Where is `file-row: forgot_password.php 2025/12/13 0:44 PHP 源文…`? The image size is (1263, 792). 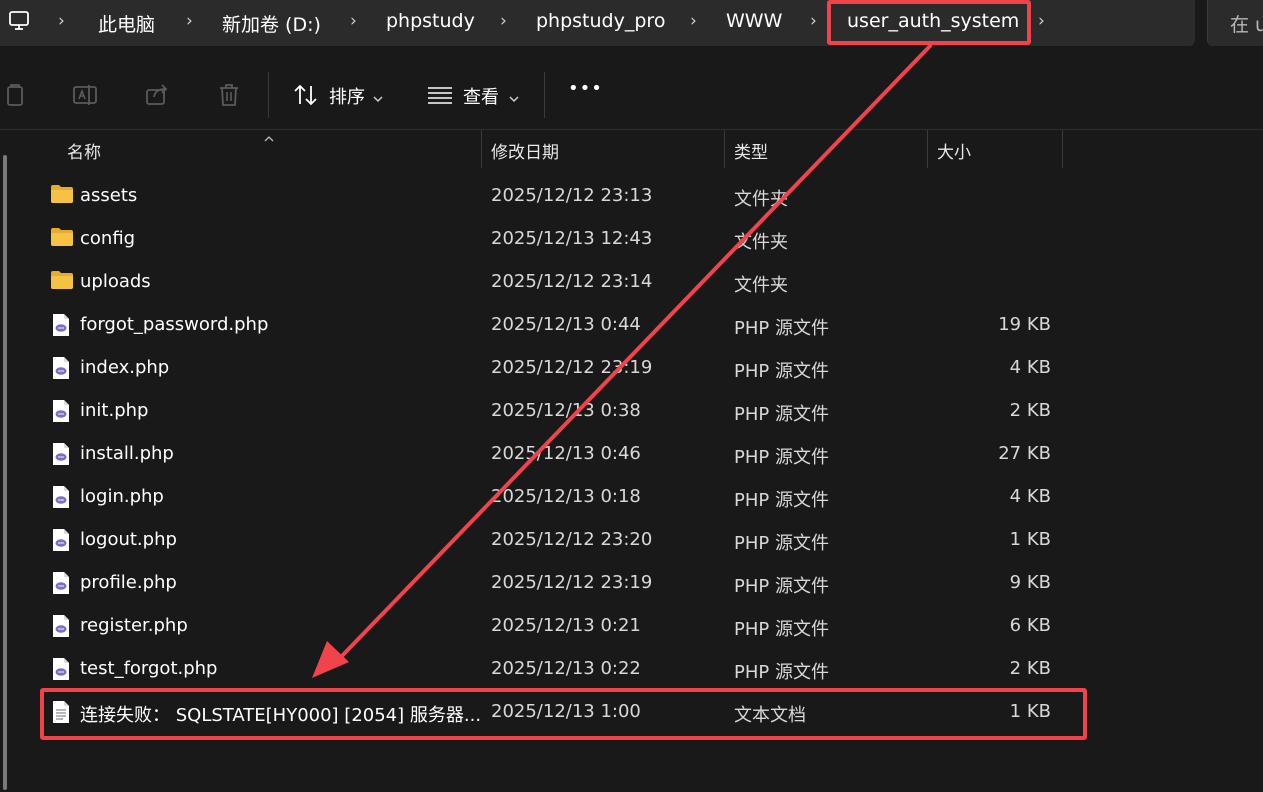
file-row: forgot_password.php 2025/12/13 0:44 PHP 源文… is located at coordinates (562, 325).